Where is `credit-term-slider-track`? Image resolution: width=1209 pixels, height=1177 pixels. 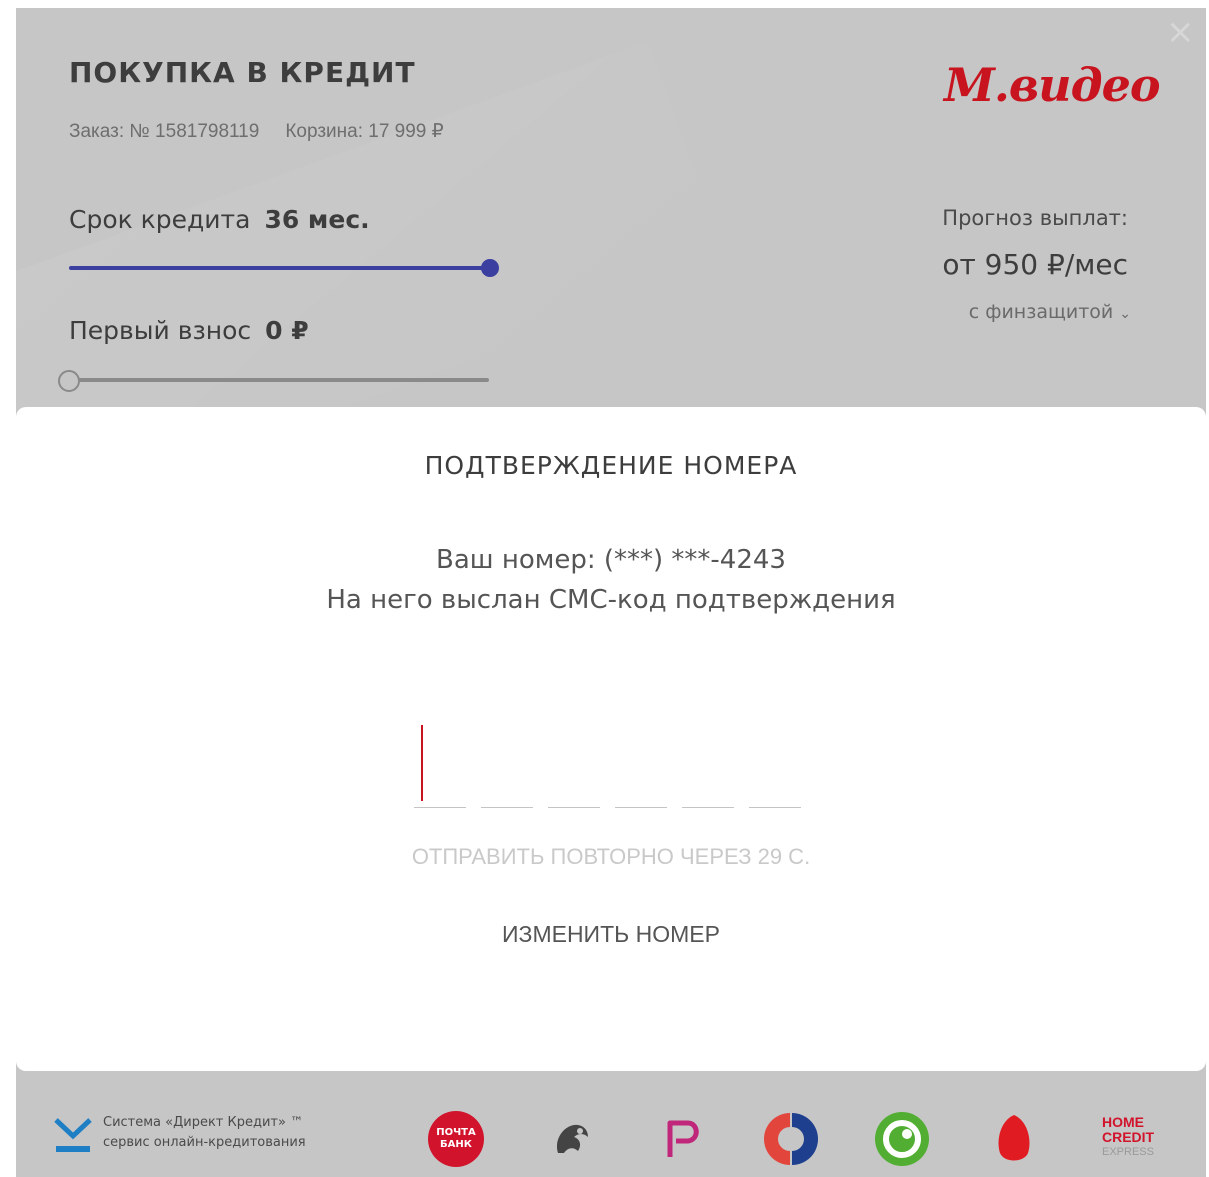
credit-term-slider-track is located at coordinates (279, 268).